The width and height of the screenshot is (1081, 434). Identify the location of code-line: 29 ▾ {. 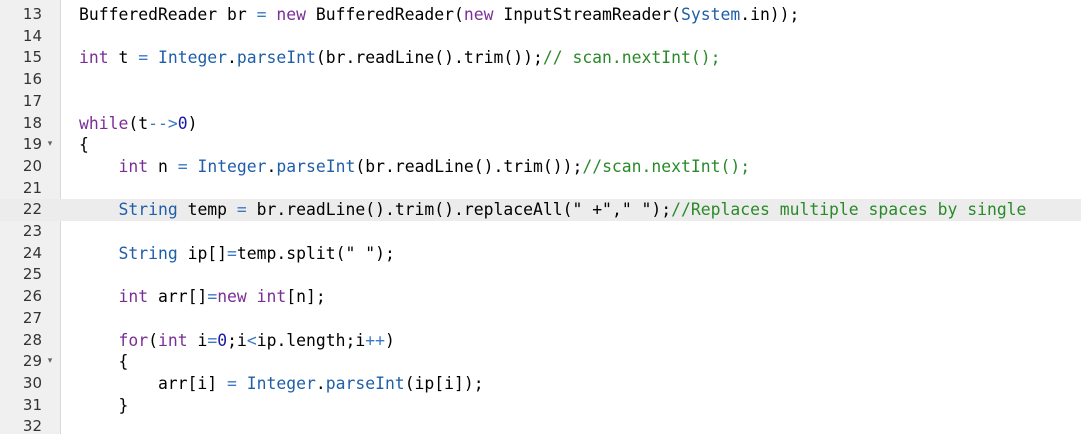
(540, 362).